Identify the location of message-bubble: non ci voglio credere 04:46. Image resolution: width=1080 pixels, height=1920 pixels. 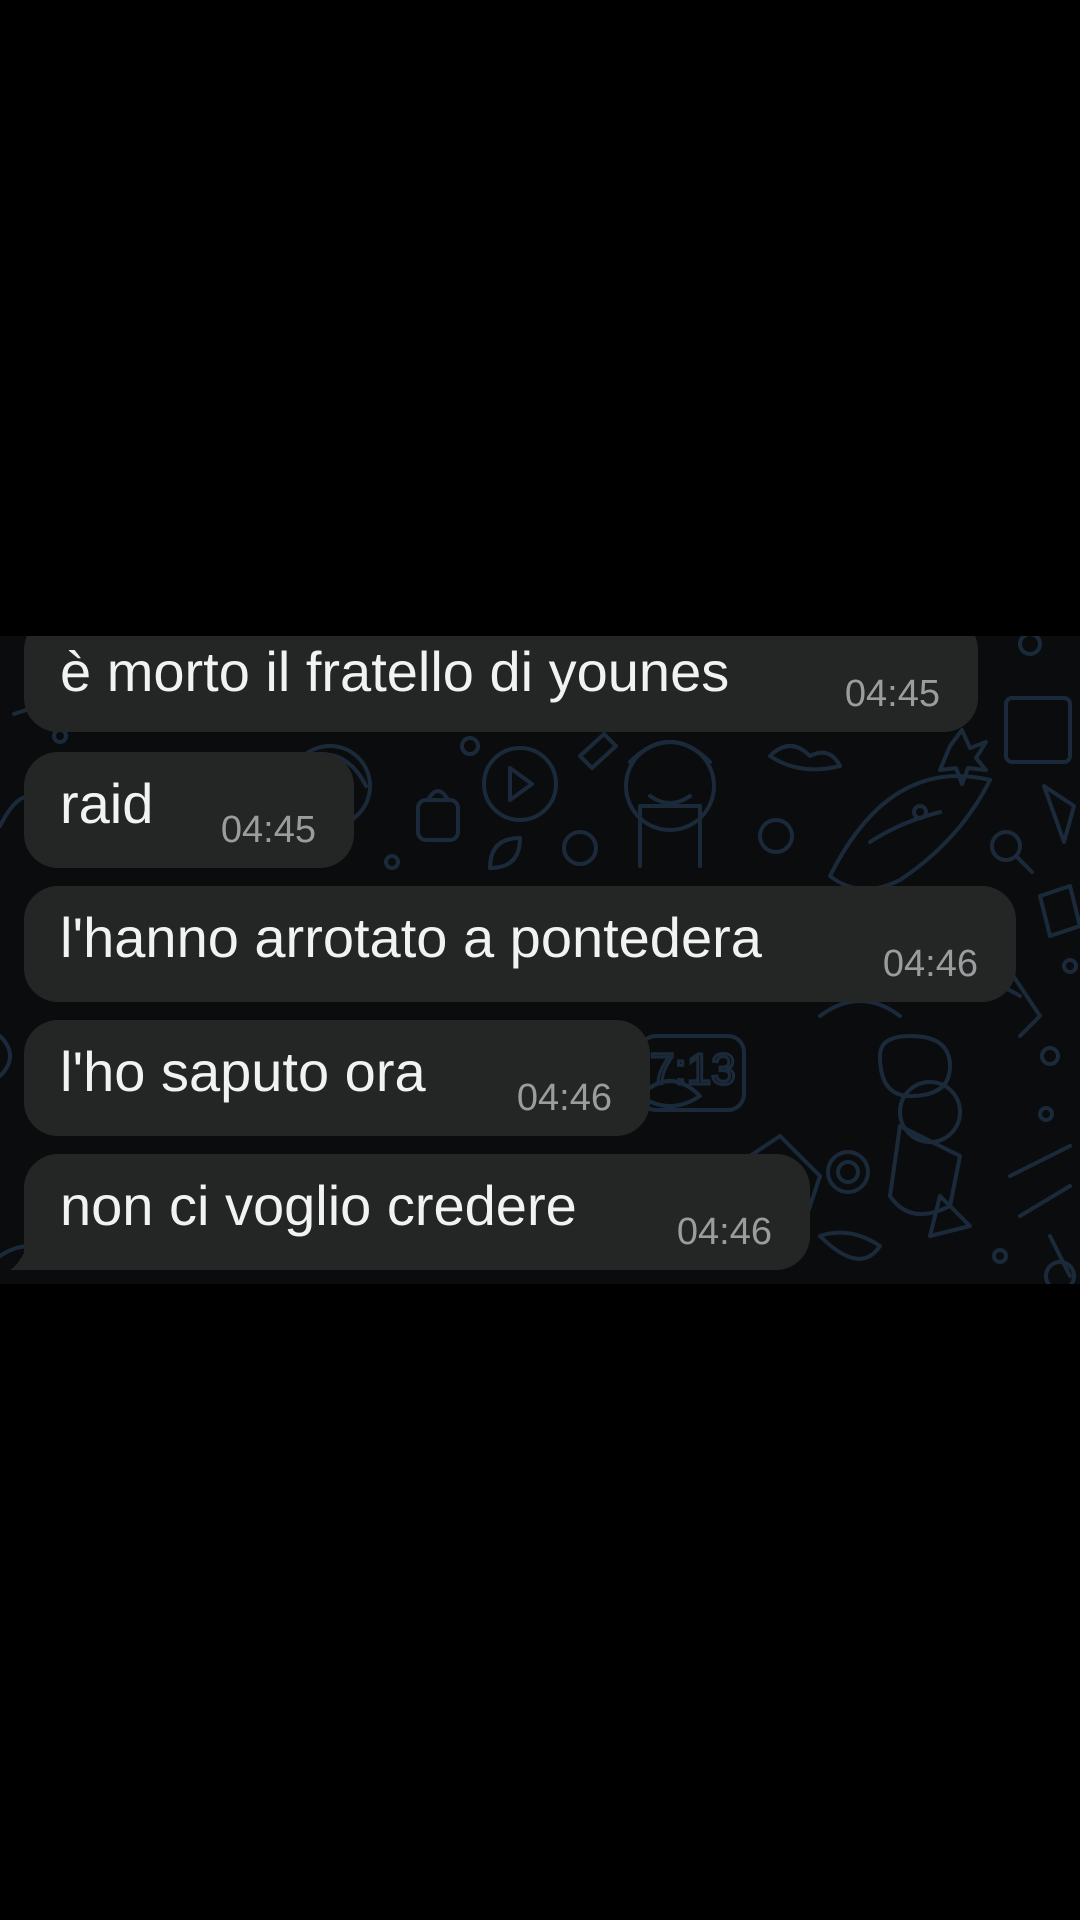
(417, 1212).